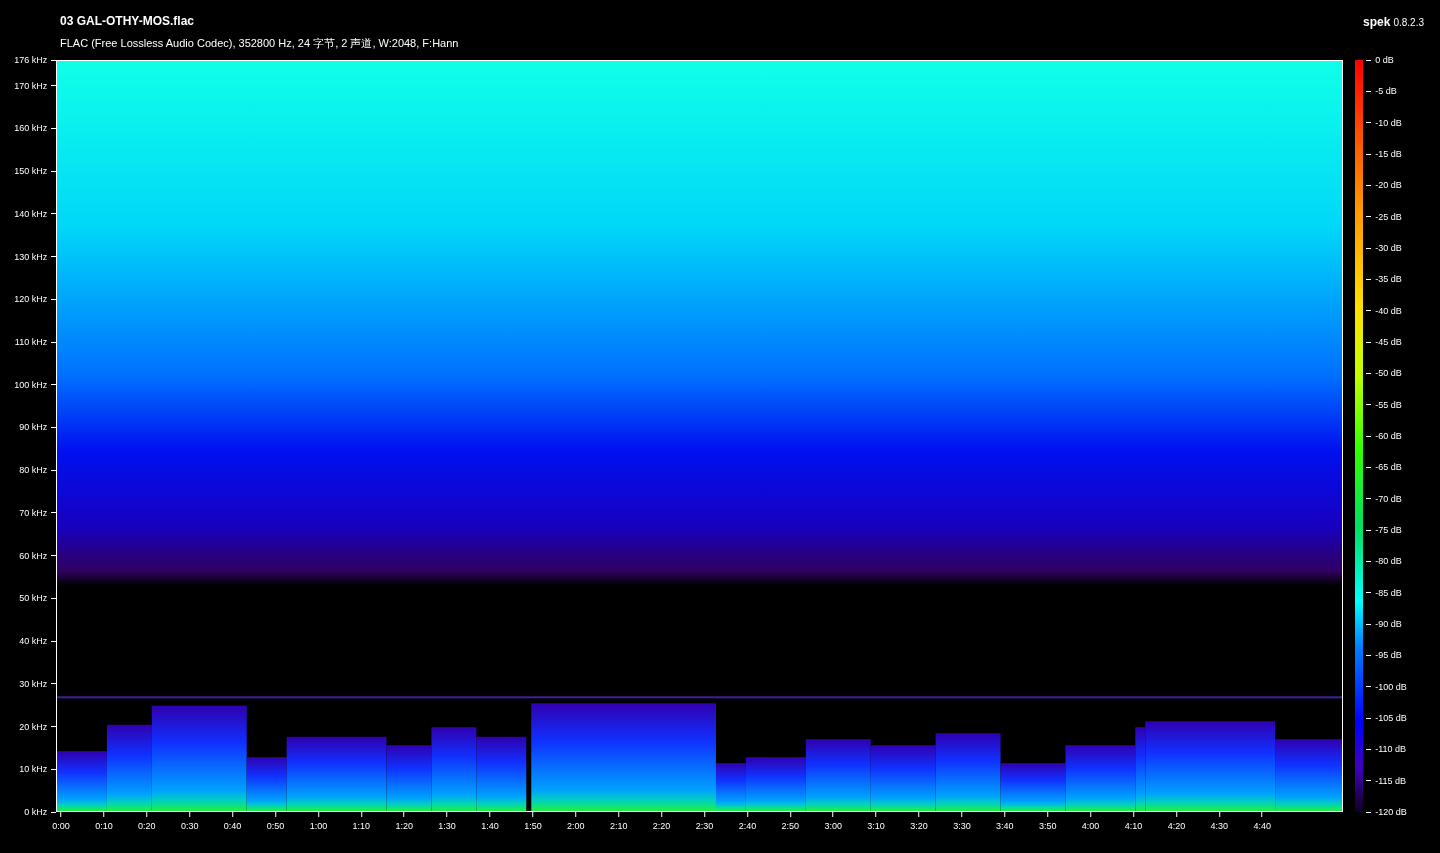 The width and height of the screenshot is (1440, 853). Describe the element at coordinates (1219, 826) in the screenshot. I see `time-label: 4:30` at that location.